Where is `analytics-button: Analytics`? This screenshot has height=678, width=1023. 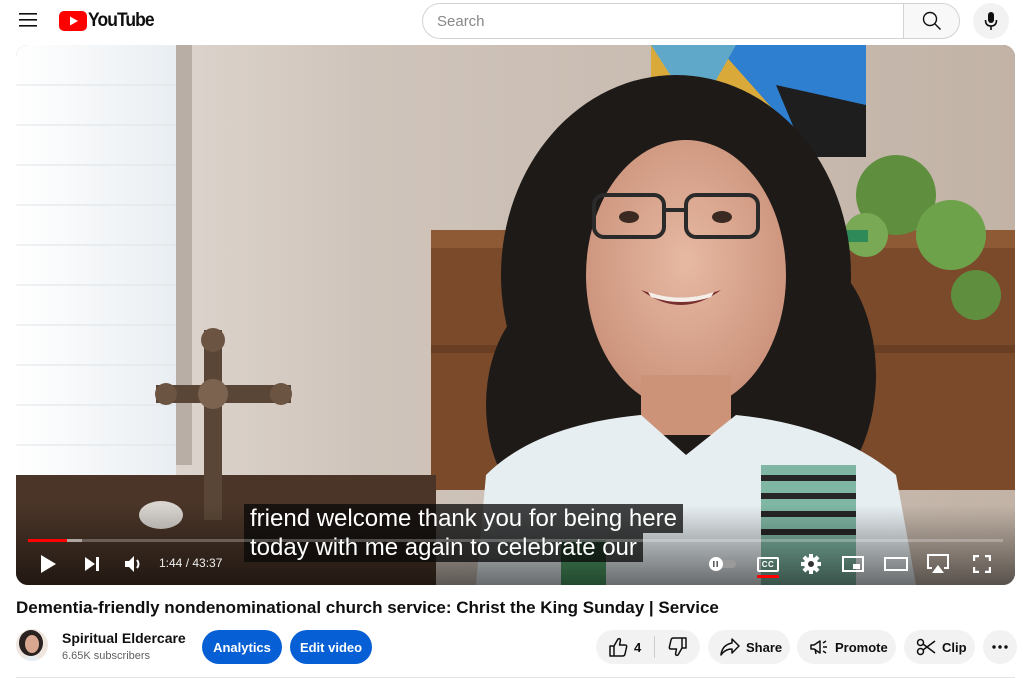
analytics-button: Analytics is located at coordinates (242, 647).